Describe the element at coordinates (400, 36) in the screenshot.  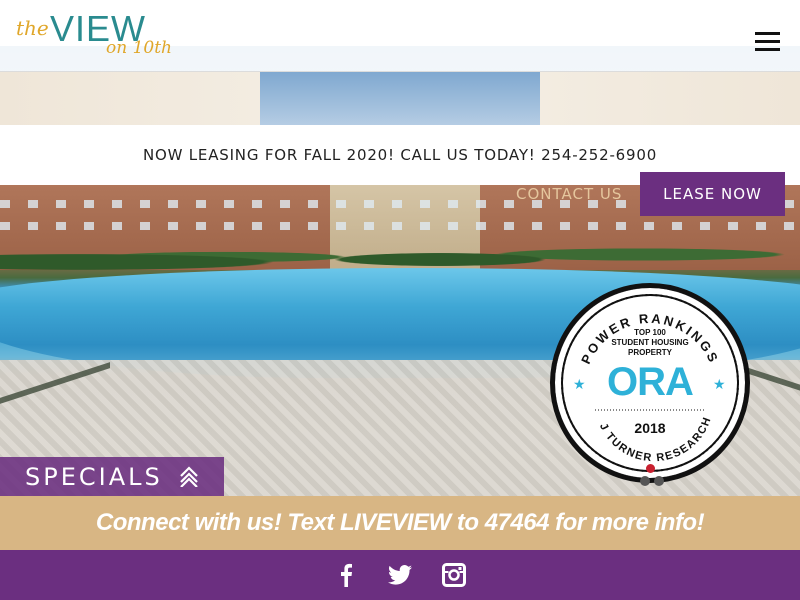
I see `site-header: the VIEW on 10th` at that location.